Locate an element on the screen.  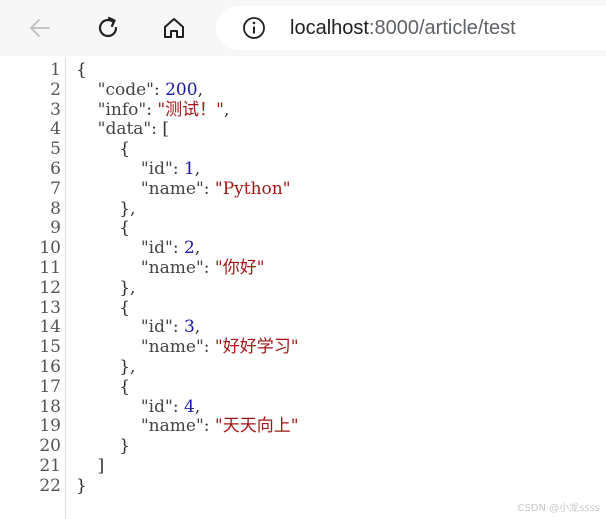
json-string: "天天向上" is located at coordinates (256, 426).